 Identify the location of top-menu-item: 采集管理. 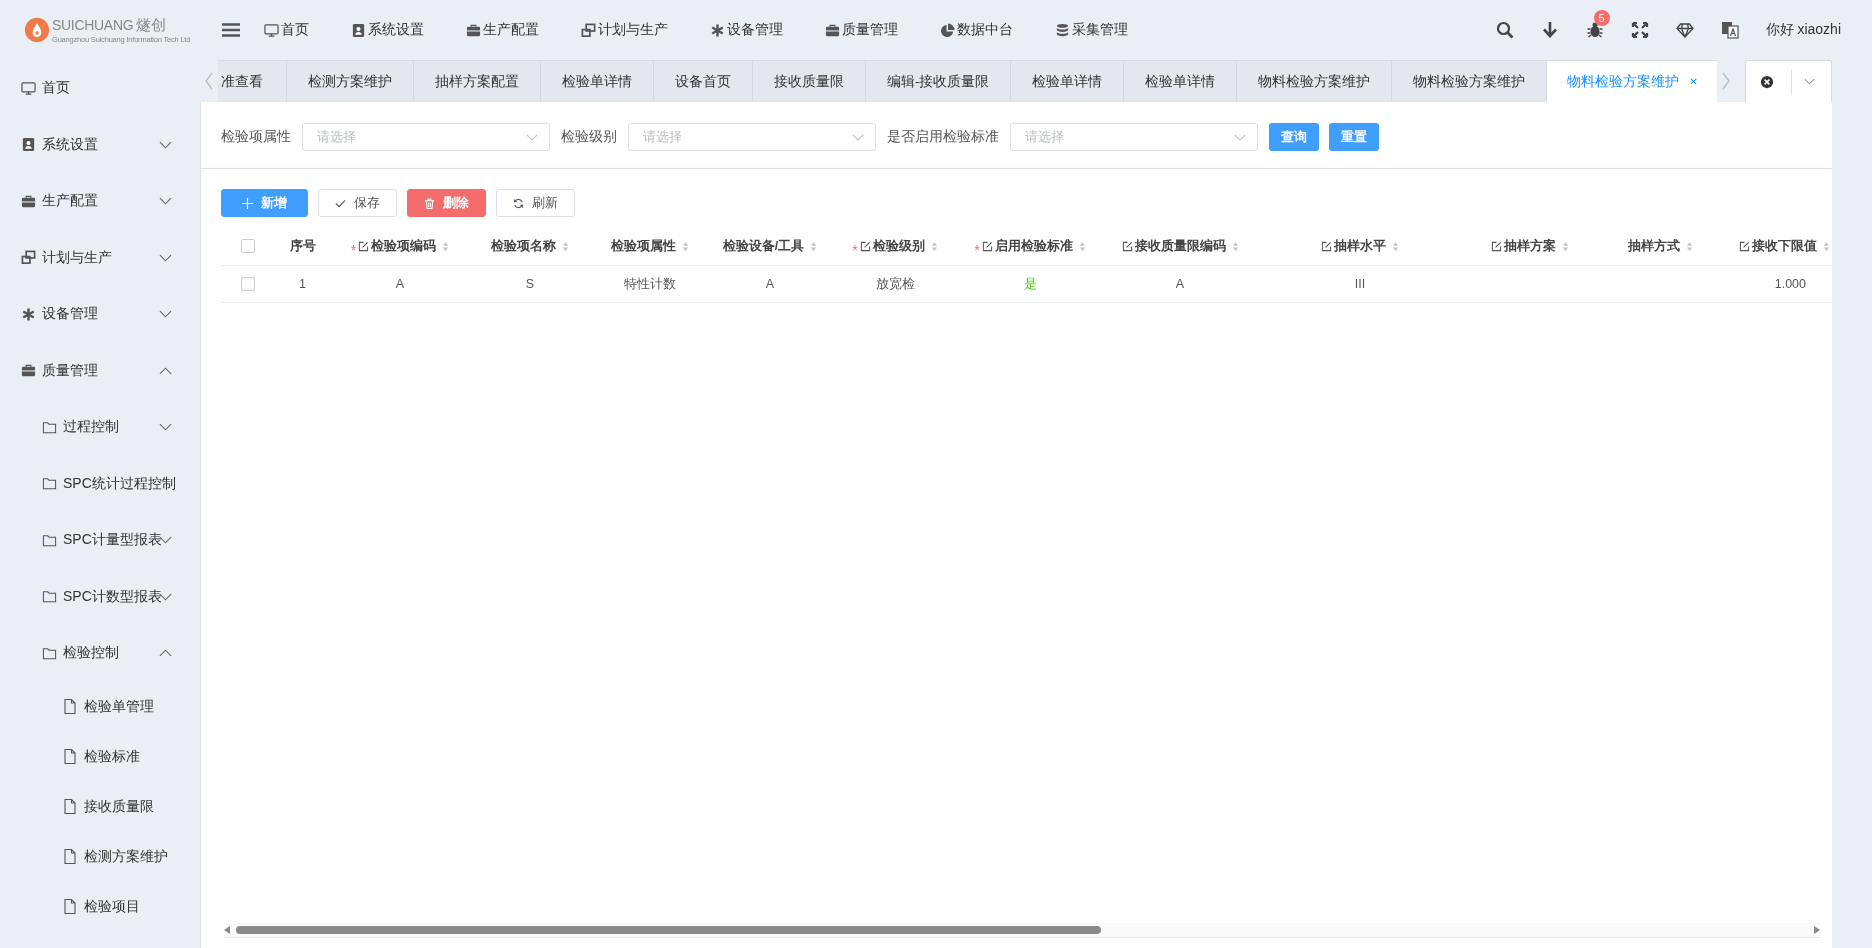
(1091, 30).